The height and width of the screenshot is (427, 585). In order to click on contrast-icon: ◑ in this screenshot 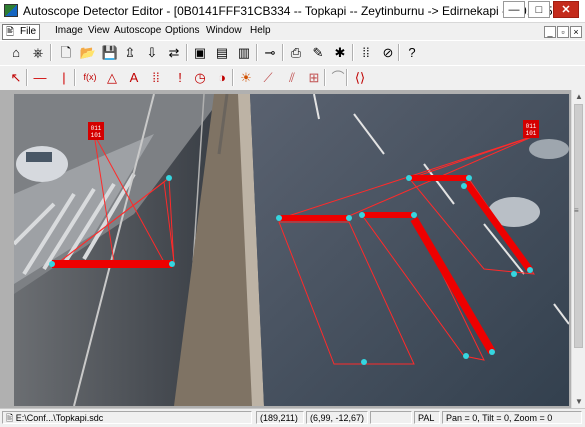, I will do `click(222, 77)`.